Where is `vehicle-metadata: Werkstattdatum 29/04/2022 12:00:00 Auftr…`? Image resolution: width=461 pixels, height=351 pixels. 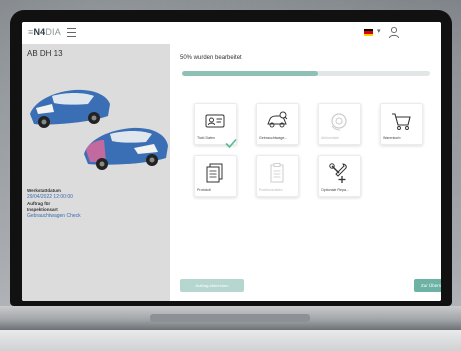
vehicle-metadata: Werkstattdatum 29/04/2022 12:00:00 Auftr… is located at coordinates (97, 204).